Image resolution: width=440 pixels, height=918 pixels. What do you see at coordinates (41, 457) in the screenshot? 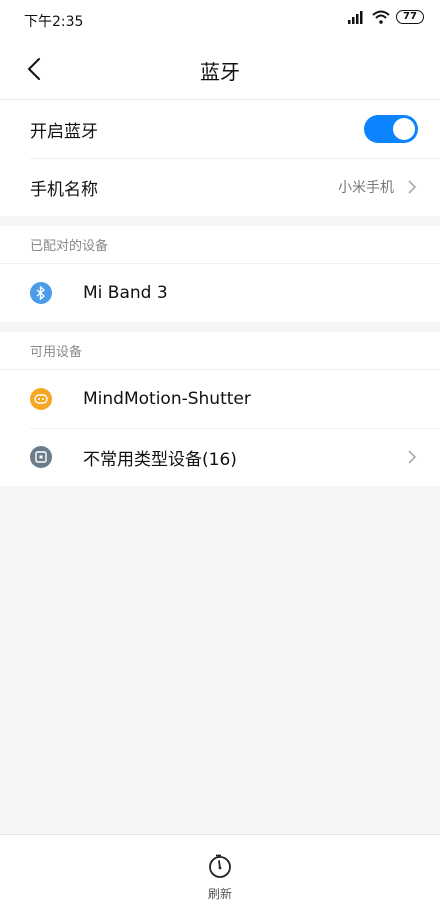
I see `device-icon` at bounding box center [41, 457].